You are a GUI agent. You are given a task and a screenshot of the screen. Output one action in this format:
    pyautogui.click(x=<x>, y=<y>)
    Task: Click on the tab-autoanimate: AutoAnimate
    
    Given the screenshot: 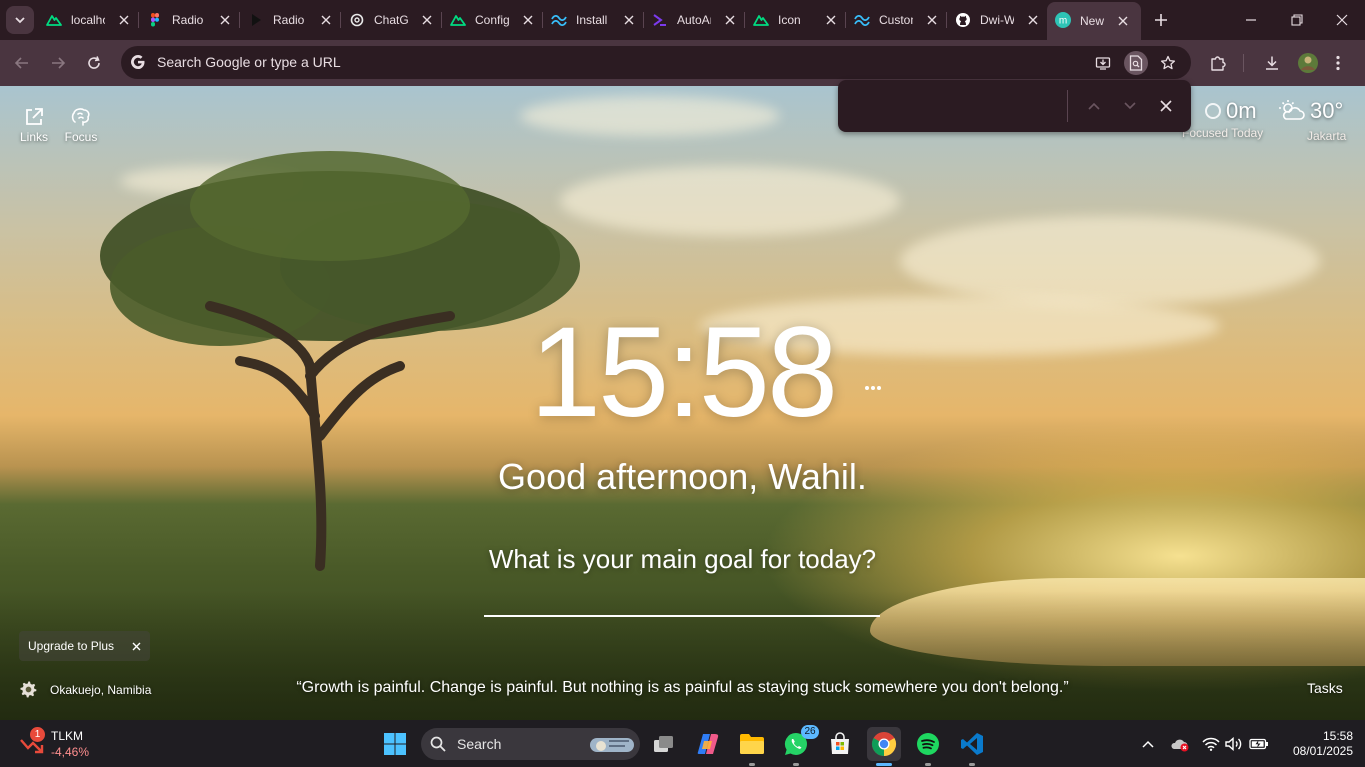 What is the action you would take?
    pyautogui.click(x=694, y=20)
    